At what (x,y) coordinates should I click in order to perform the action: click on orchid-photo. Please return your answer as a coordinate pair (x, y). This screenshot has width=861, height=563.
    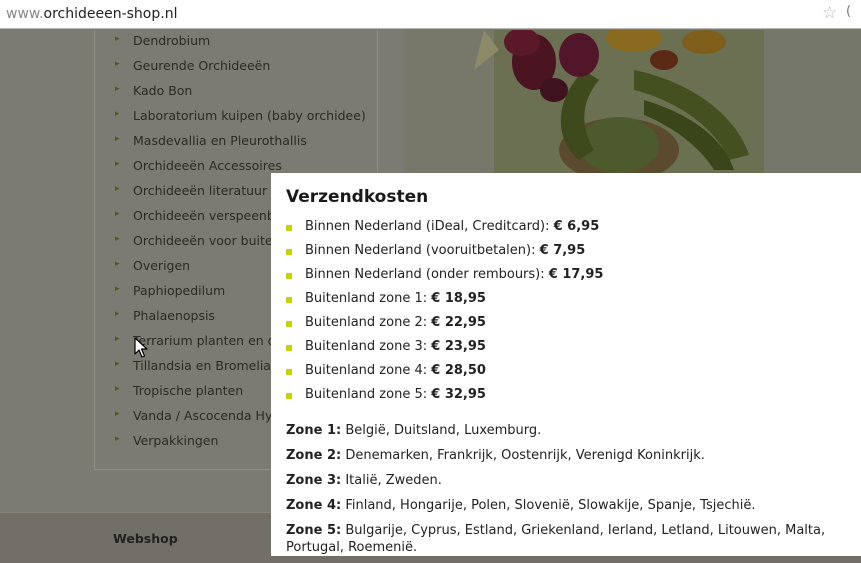
    Looking at the image, I should click on (632, 101).